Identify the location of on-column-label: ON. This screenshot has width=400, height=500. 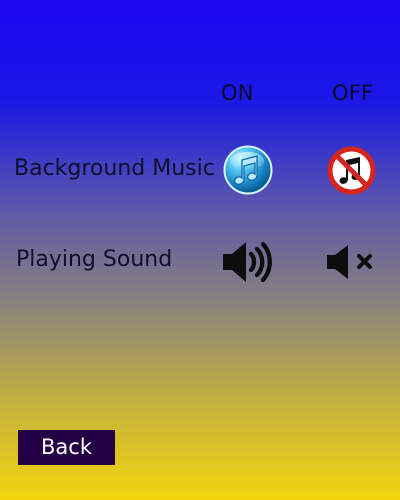
(237, 93).